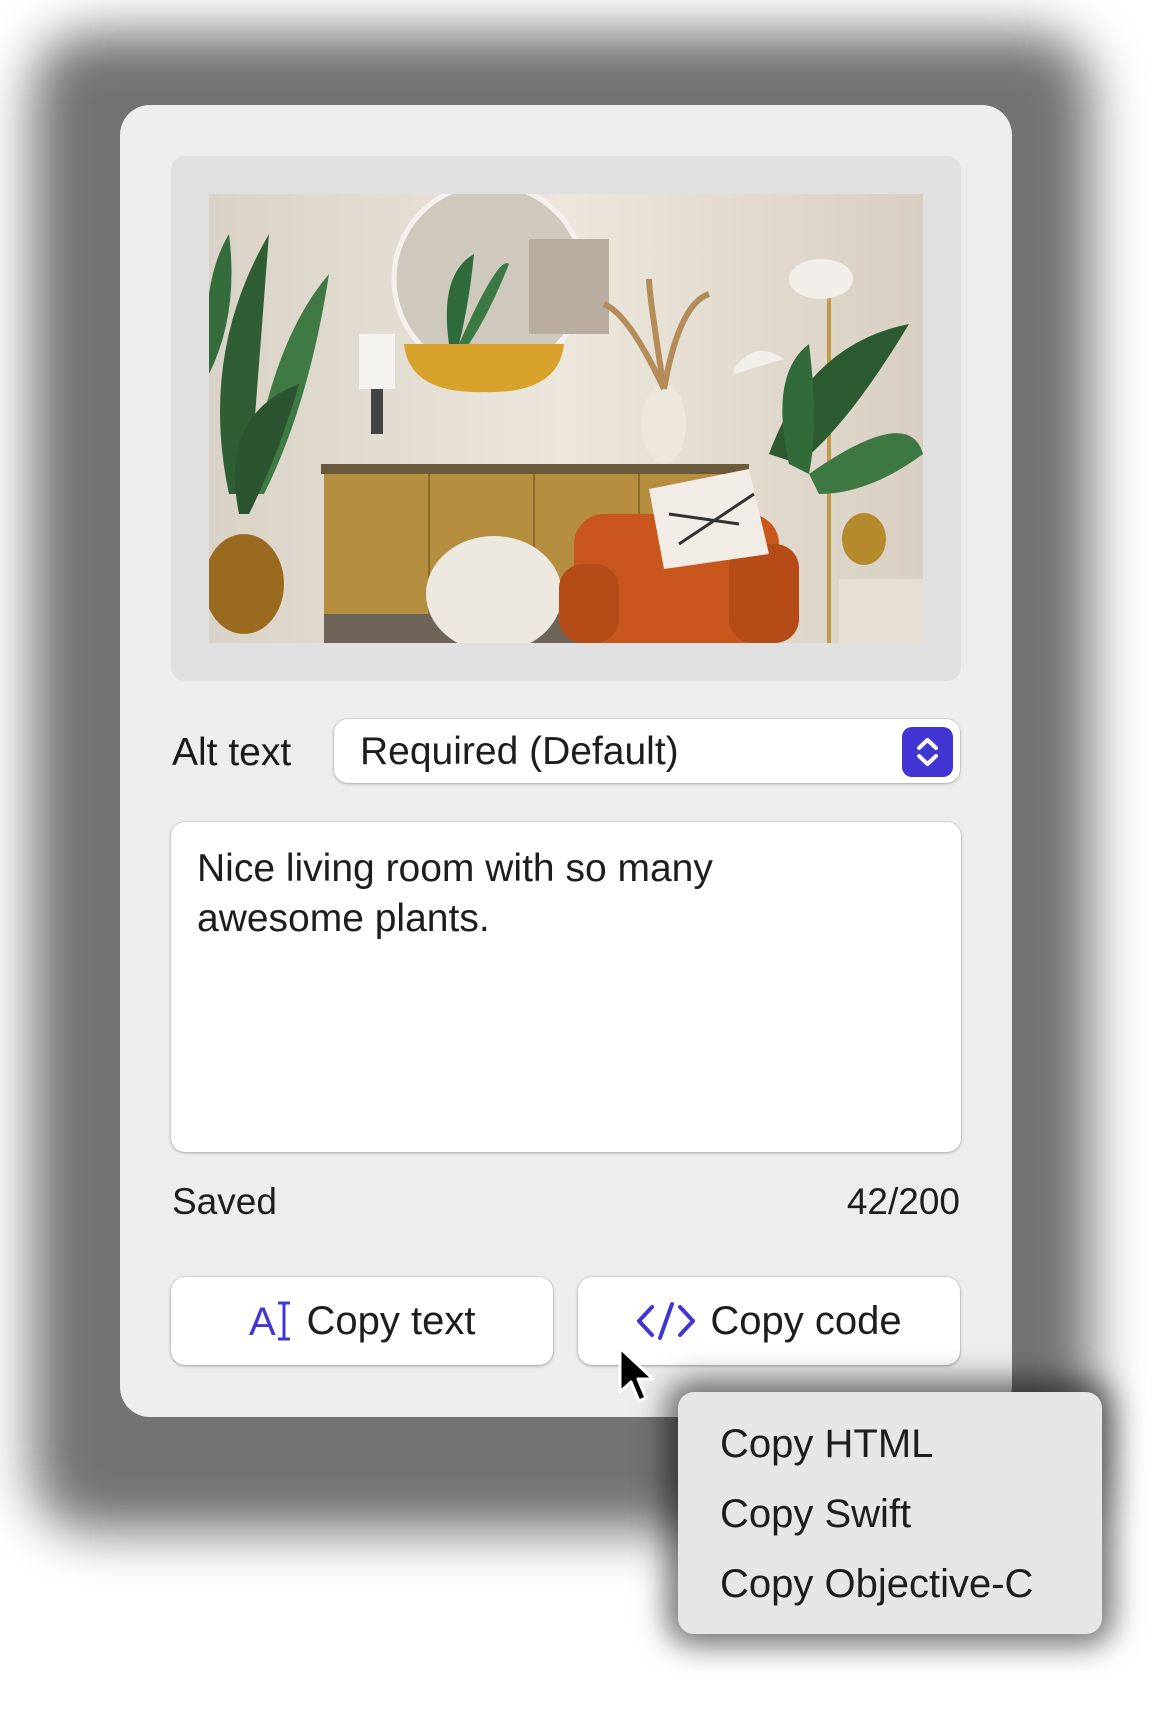 Image resolution: width=1164 pixels, height=1711 pixels. Describe the element at coordinates (232, 752) in the screenshot. I see `alt-text-label: Alt text` at that location.